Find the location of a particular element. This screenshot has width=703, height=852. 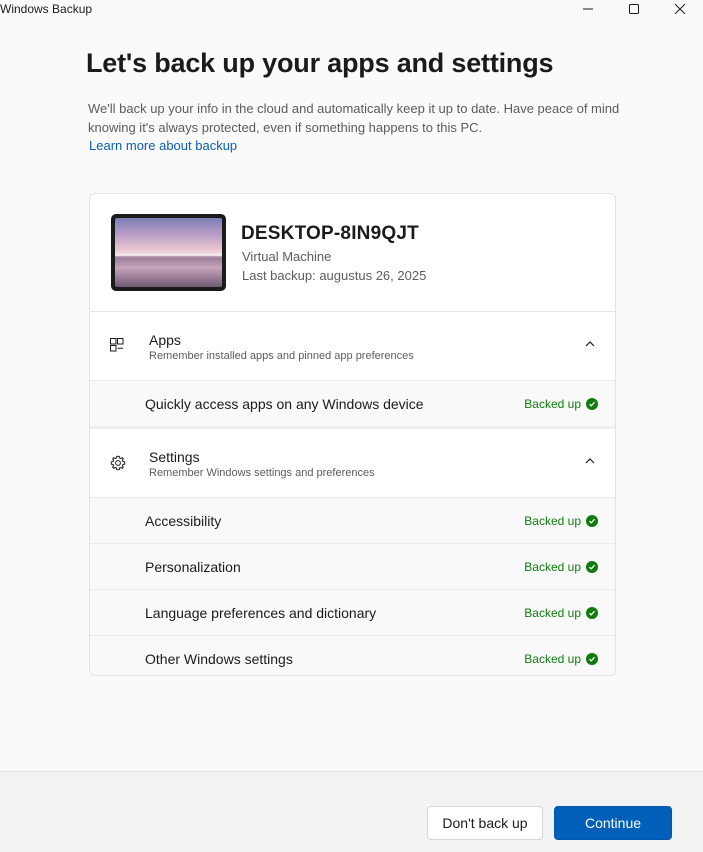

close-button is located at coordinates (680, 9).